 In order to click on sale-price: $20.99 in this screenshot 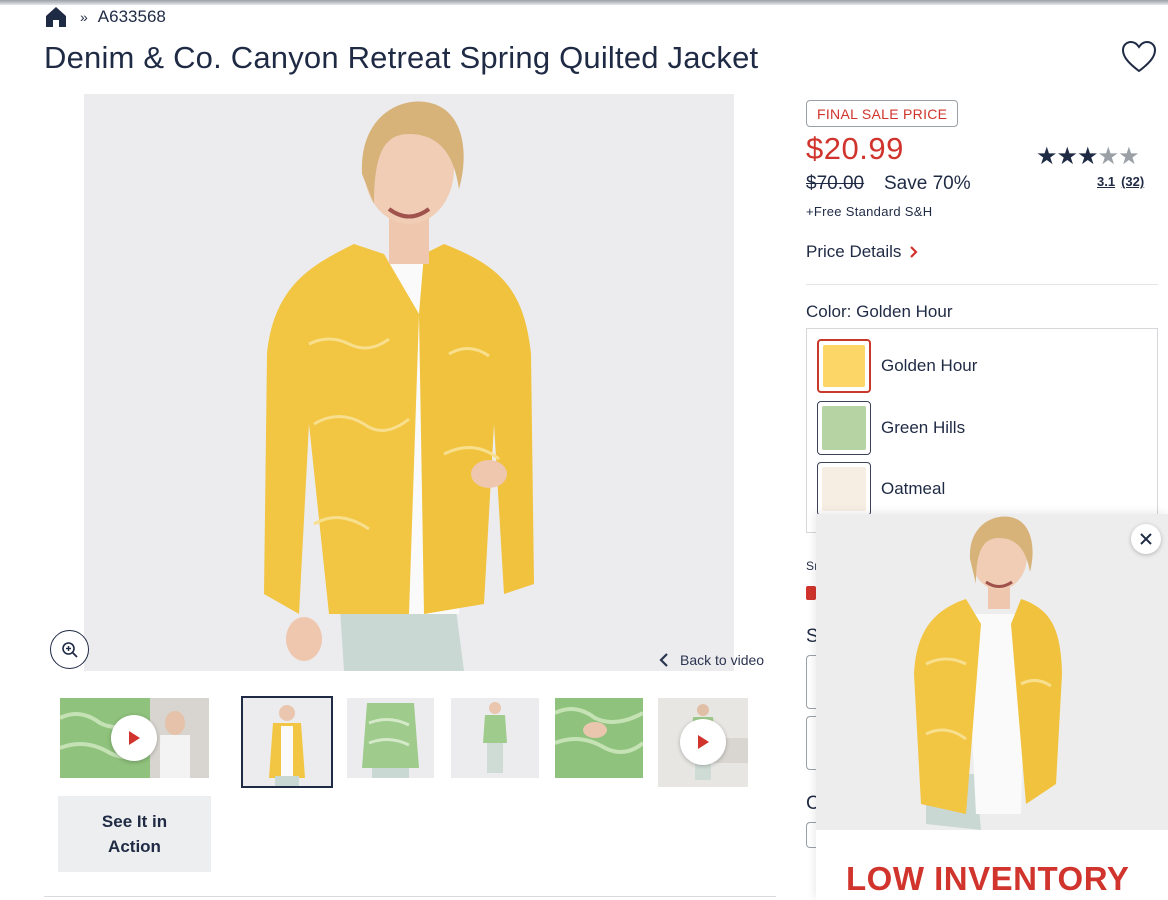, I will do `click(855, 148)`.